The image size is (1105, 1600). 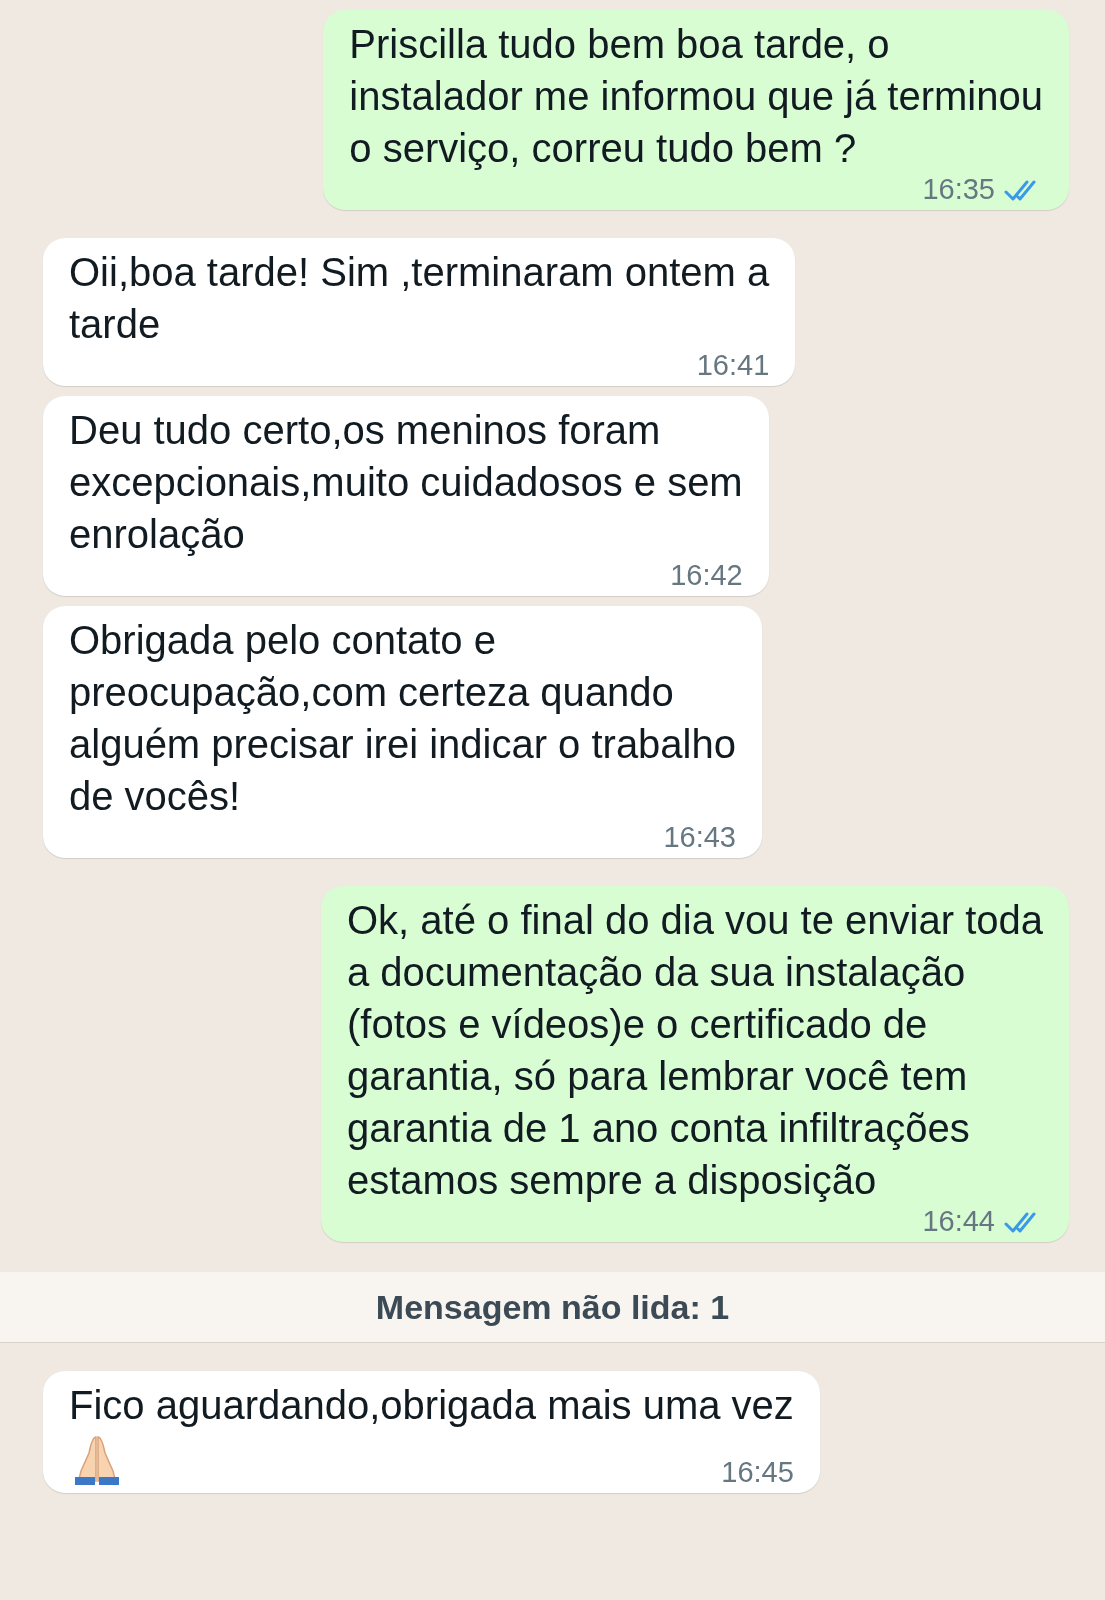 What do you see at coordinates (699, 837) in the screenshot?
I see `message-time: 16:43` at bounding box center [699, 837].